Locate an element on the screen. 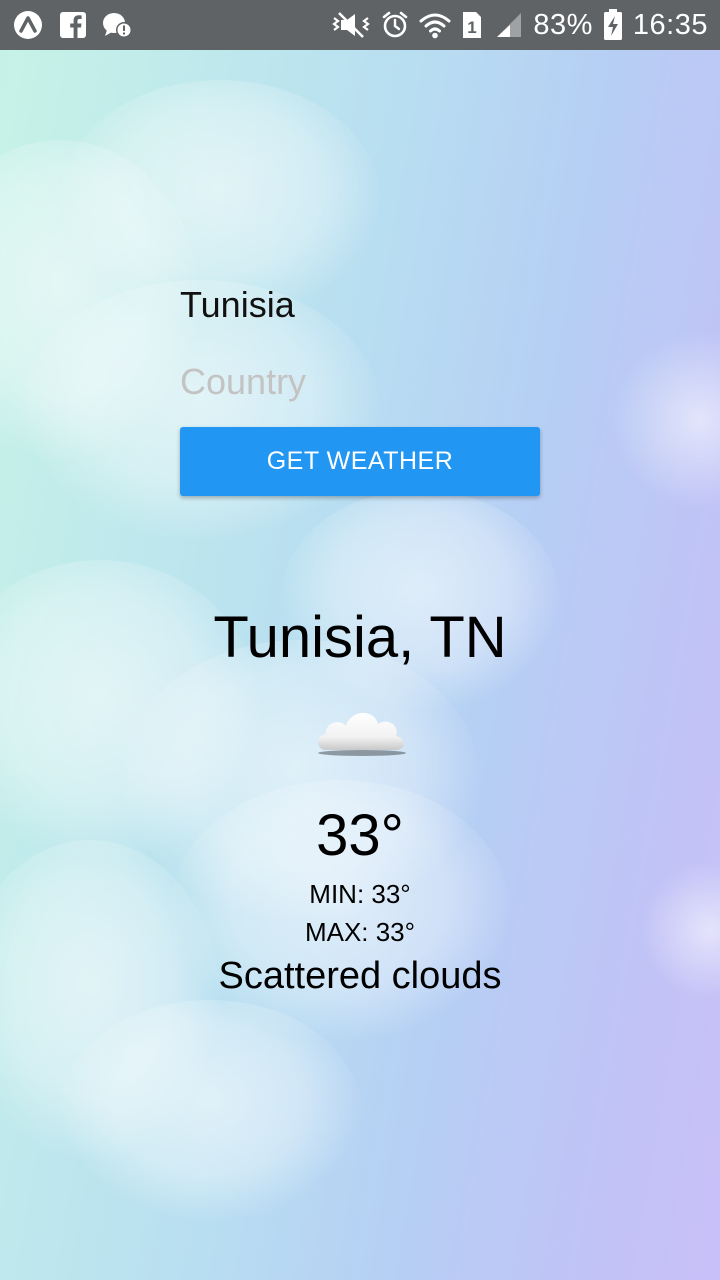 Image resolution: width=720 pixels, height=1280 pixels. facebook-icon is located at coordinates (73, 25).